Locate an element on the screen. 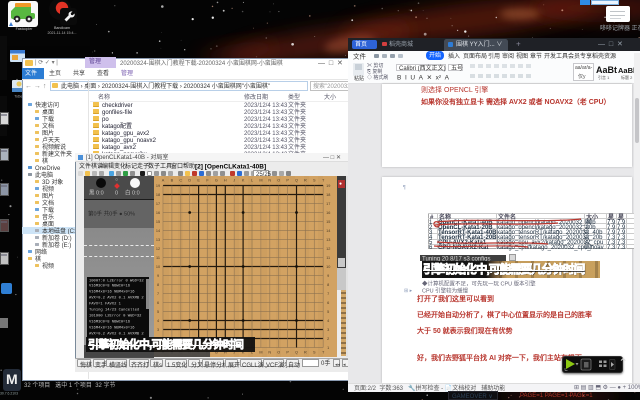 This screenshot has height=400, width=640. svg-text: H is located at coordinates (225, 181).